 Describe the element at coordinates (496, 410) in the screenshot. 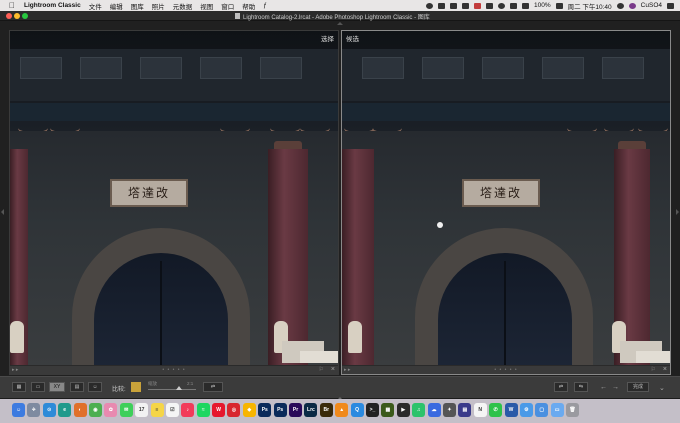

I see `dock-wechat-icon: ✆` at that location.